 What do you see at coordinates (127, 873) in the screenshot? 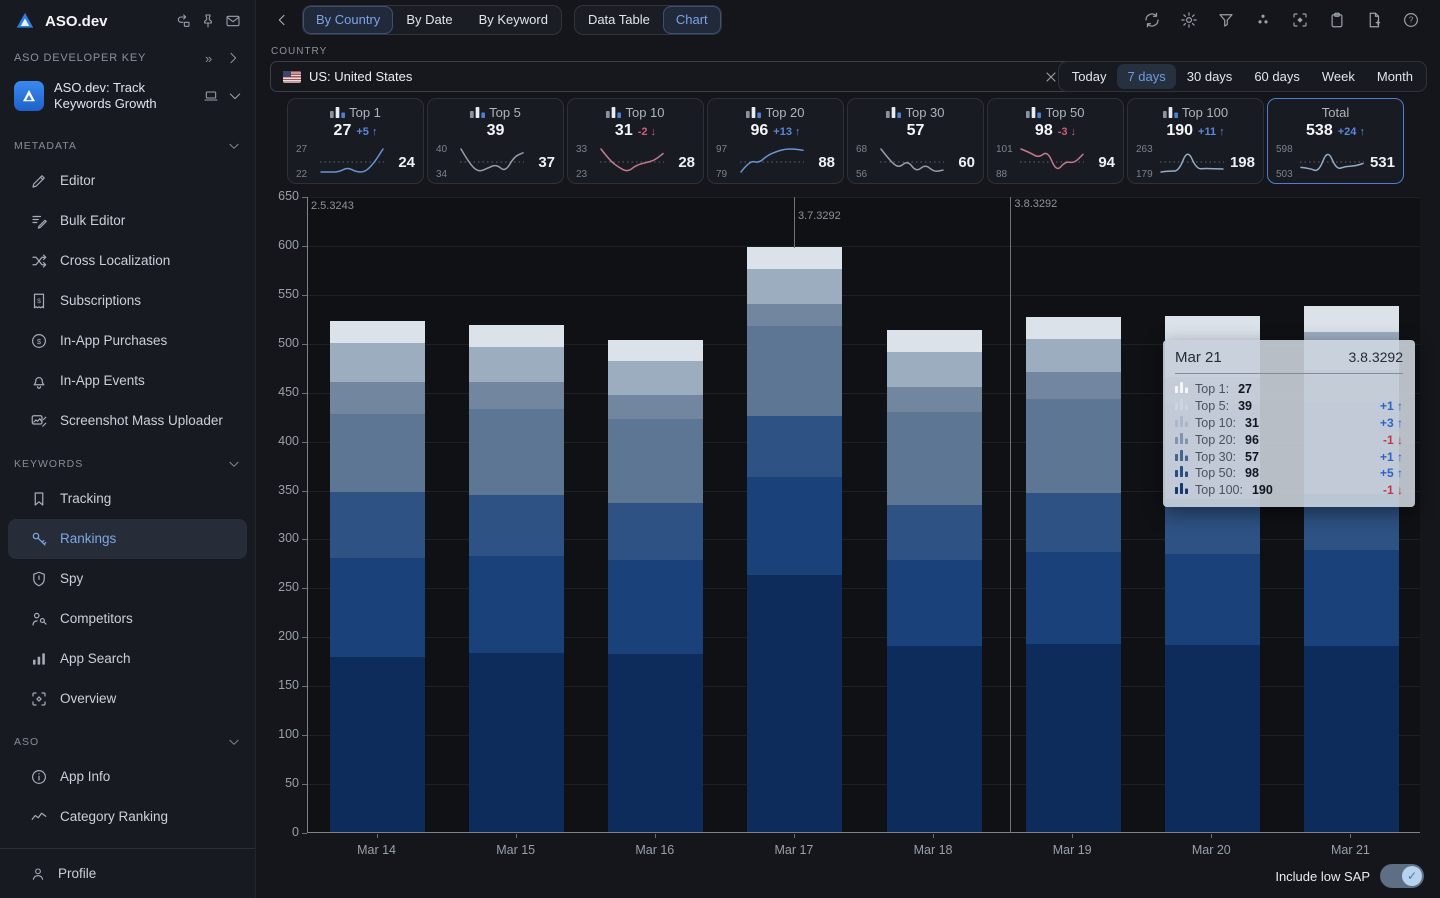
I see `sidebar-item-profile: Profile` at bounding box center [127, 873].